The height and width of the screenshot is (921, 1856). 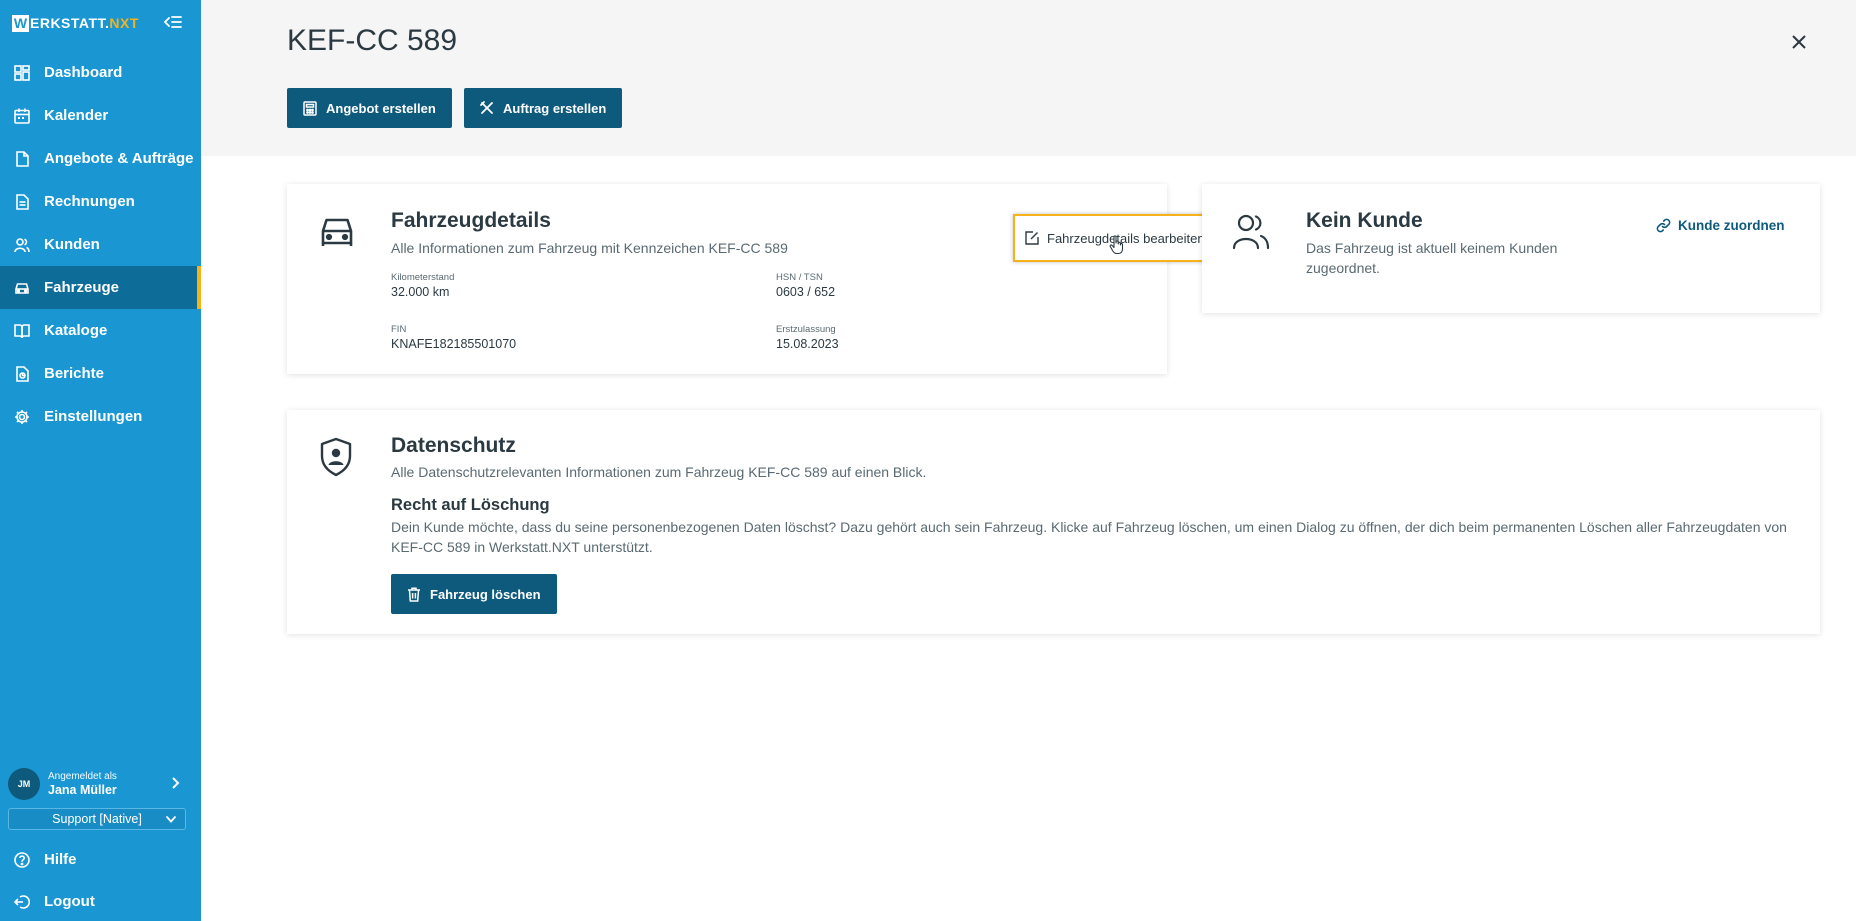 I want to click on page-title: KEF-CC 589, so click(x=372, y=40).